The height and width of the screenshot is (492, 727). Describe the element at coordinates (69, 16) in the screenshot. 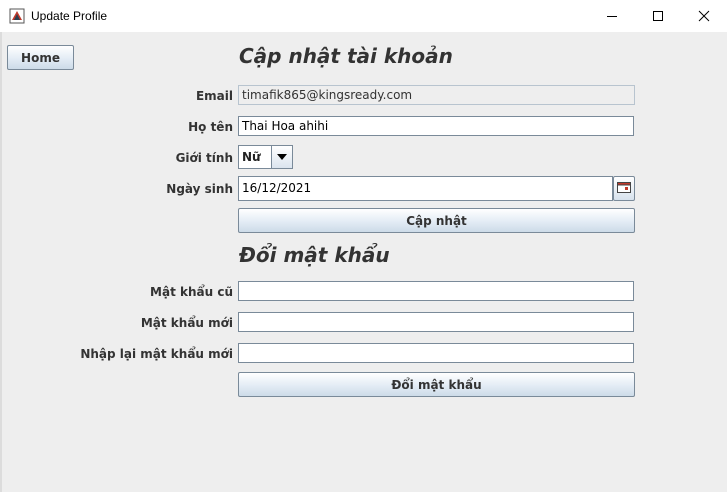

I see `window-title: Update Profile` at that location.